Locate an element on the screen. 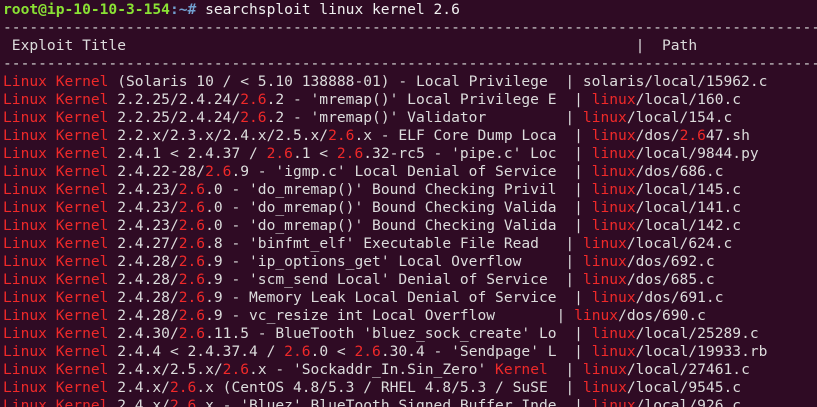 Image resolution: width=817 pixels, height=407 pixels. exploit-path: | linux/local/142.c is located at coordinates (657, 225).